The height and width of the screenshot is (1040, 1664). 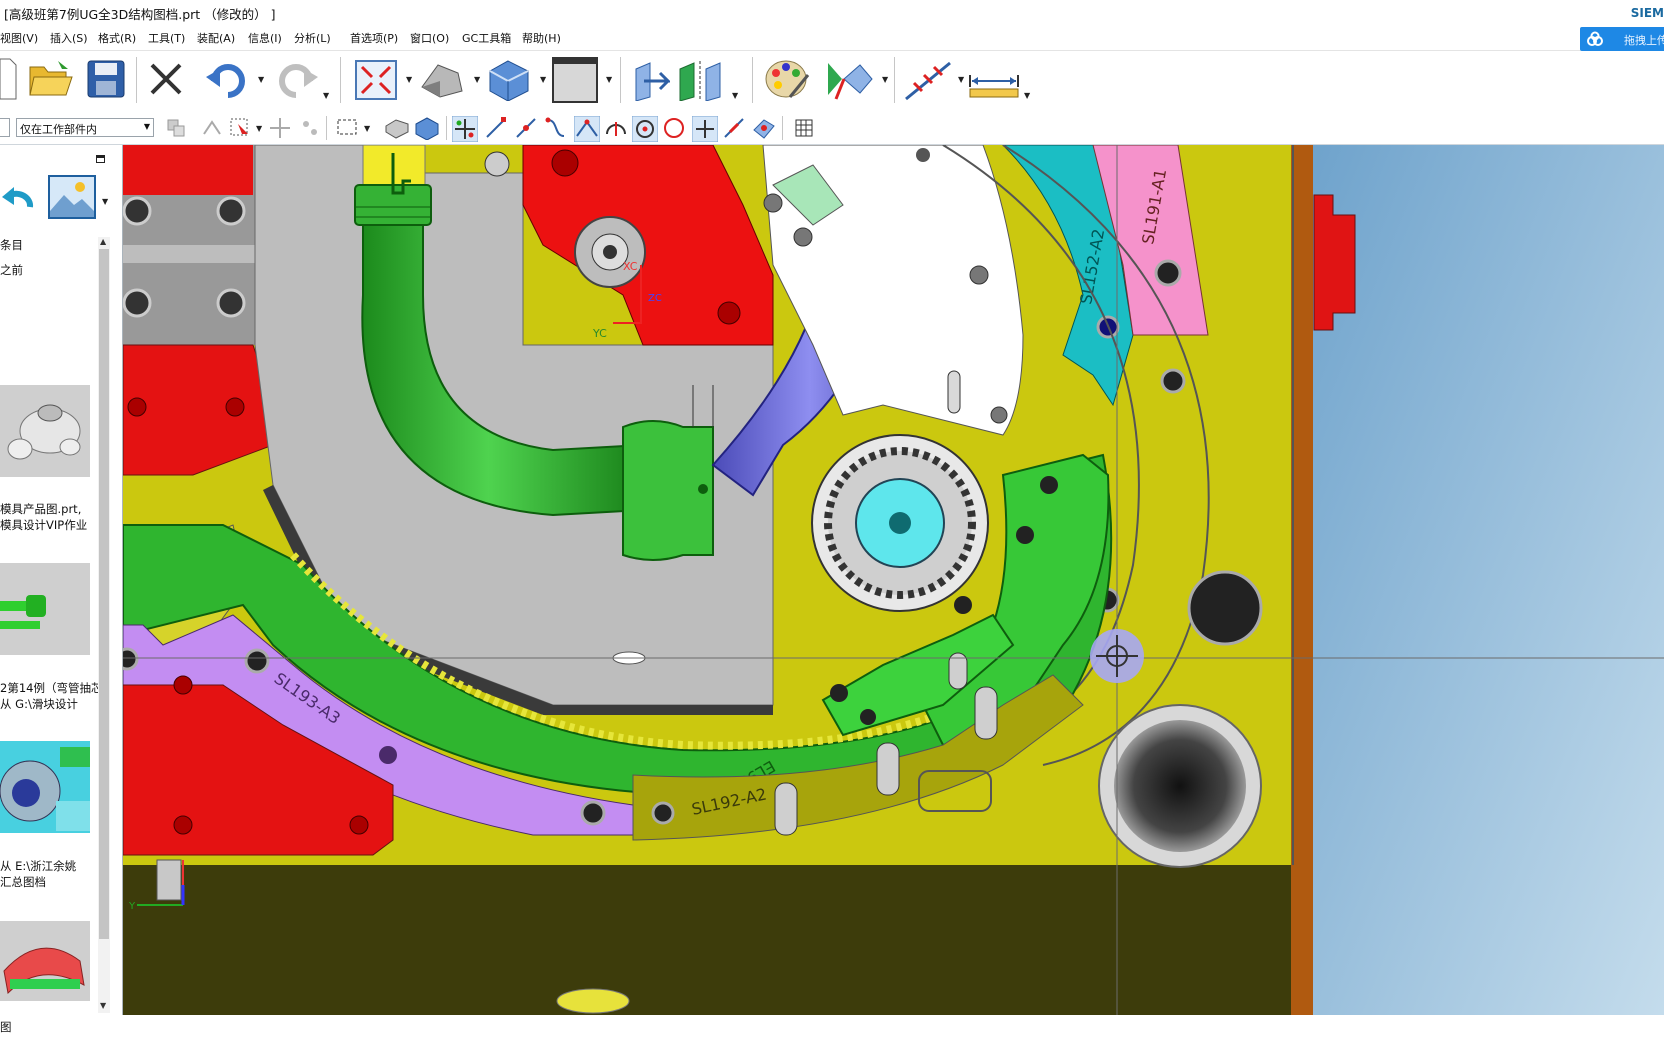 I want to click on rectangle-dropdown-icon: ▼, so click(x=367, y=128).